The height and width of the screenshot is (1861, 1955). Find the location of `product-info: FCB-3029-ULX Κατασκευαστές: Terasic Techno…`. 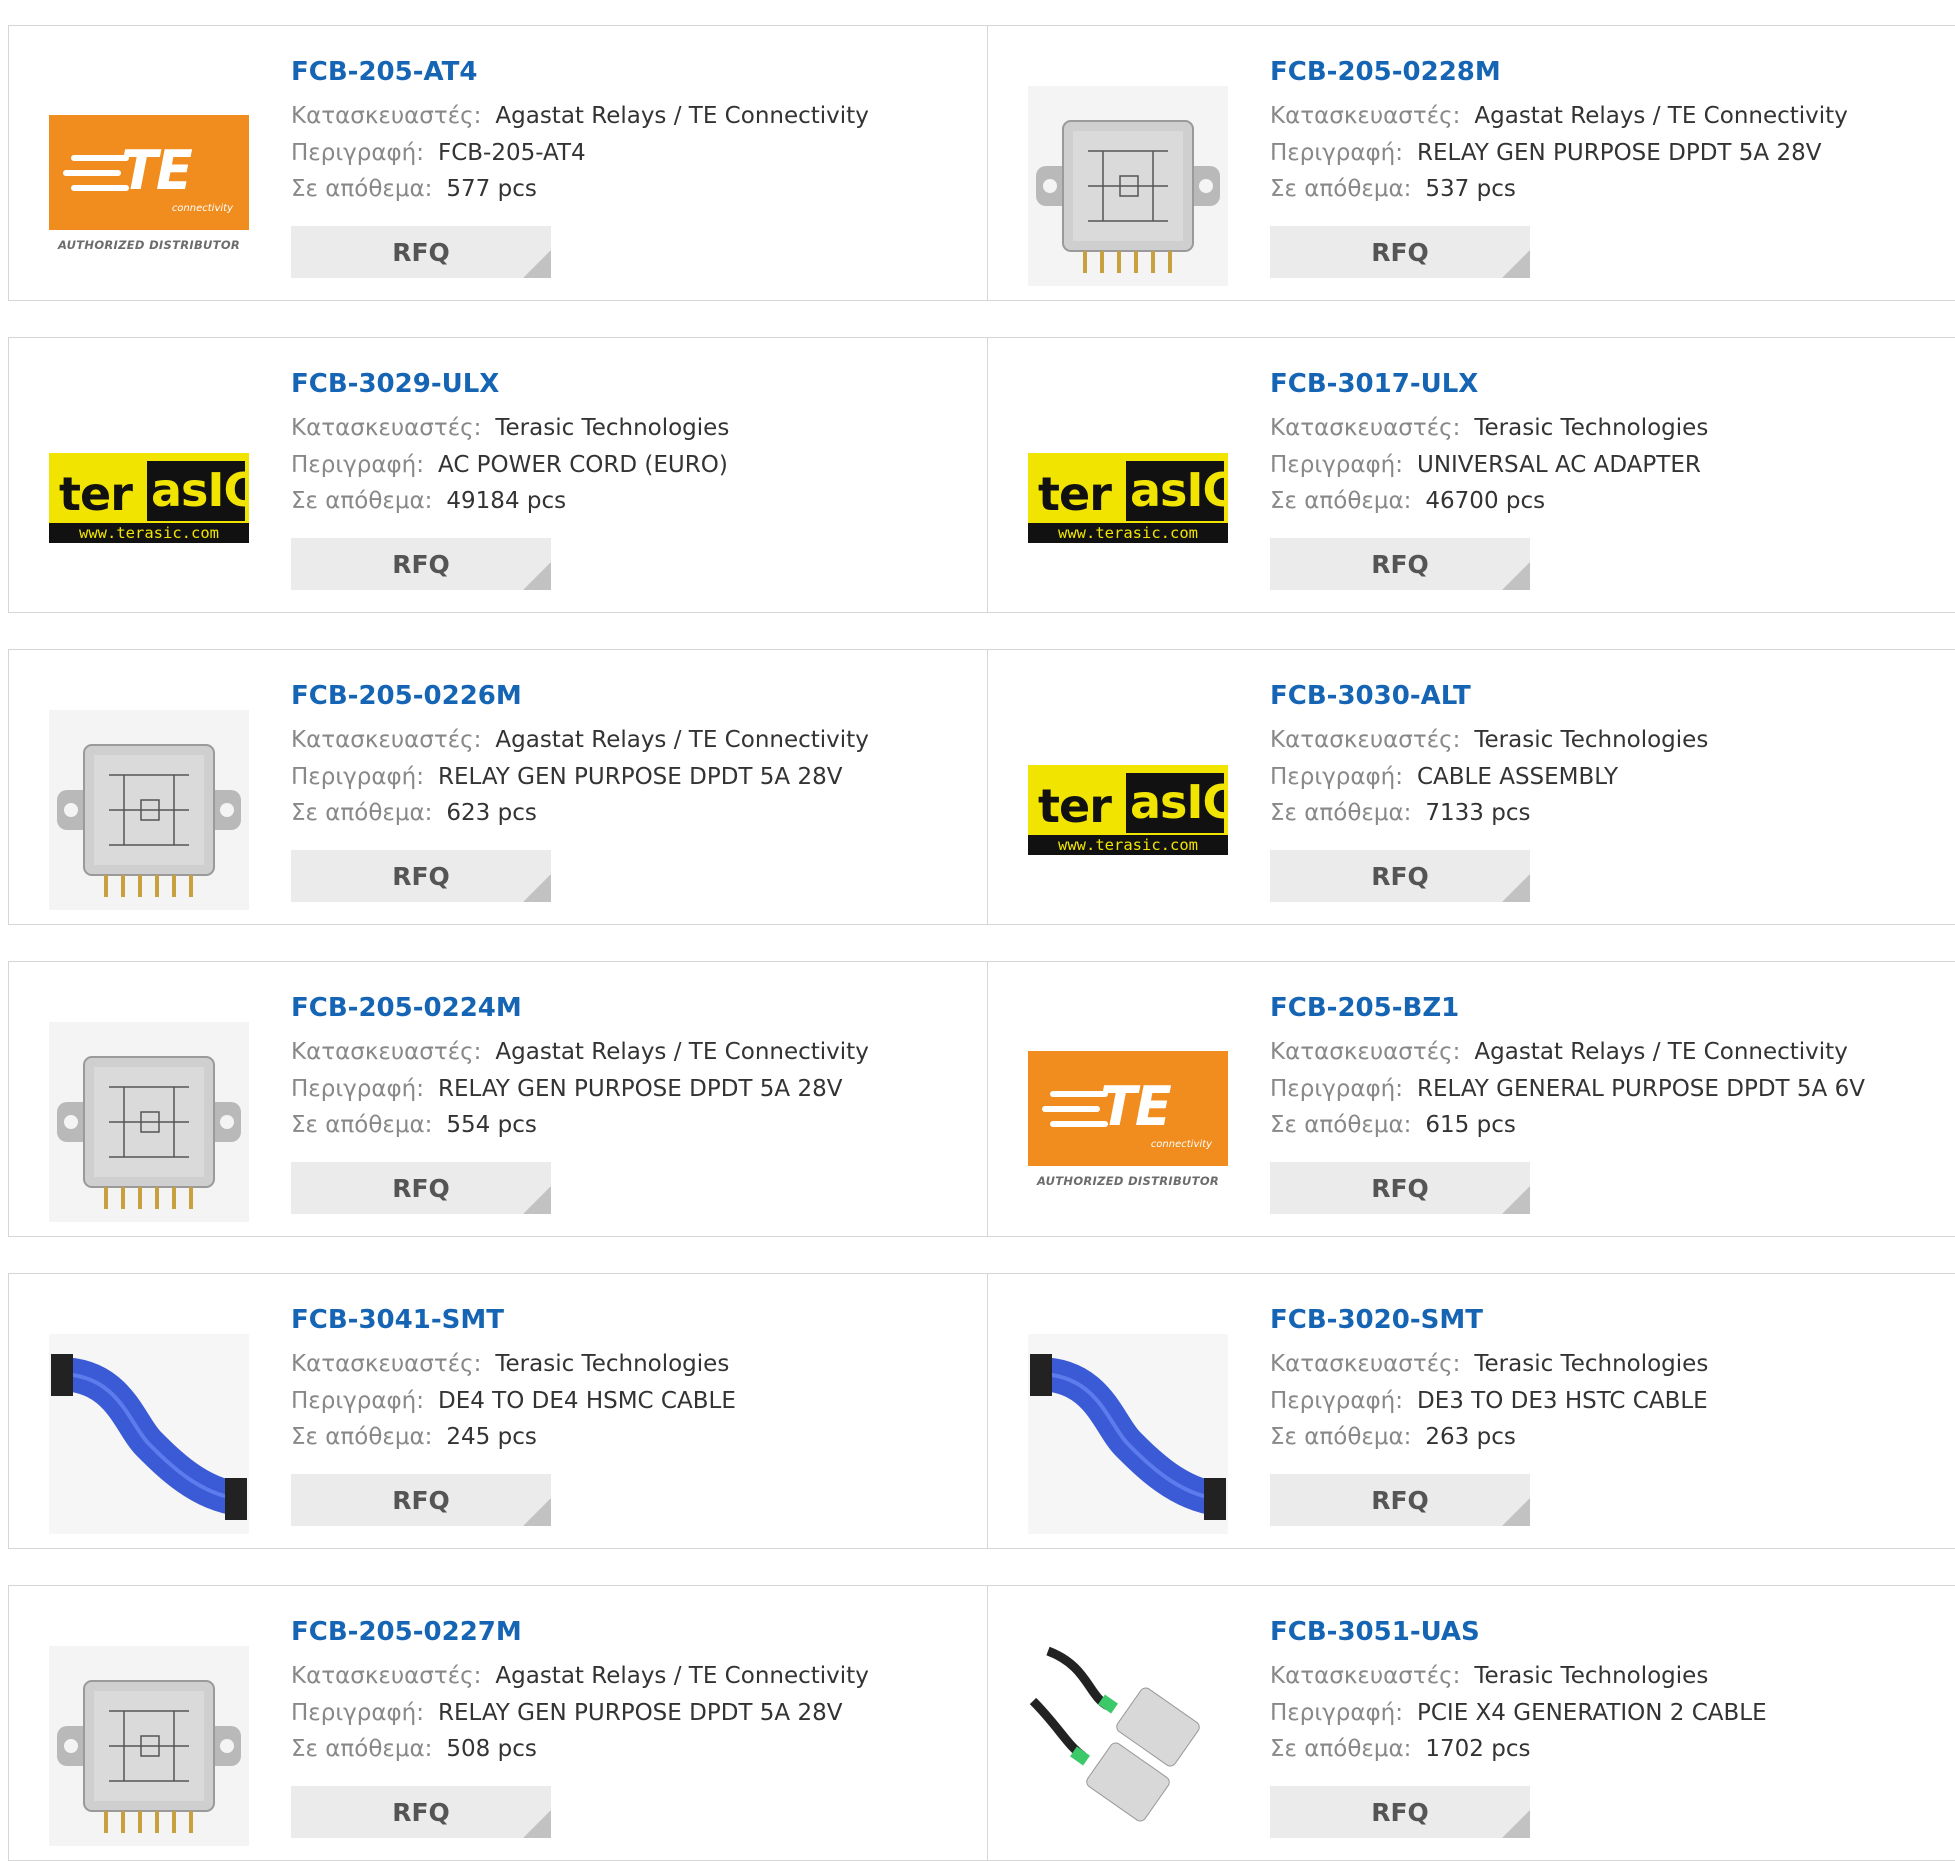

product-info: FCB-3029-ULX Κατασκευαστές: Terasic Techno… is located at coordinates (634, 443).